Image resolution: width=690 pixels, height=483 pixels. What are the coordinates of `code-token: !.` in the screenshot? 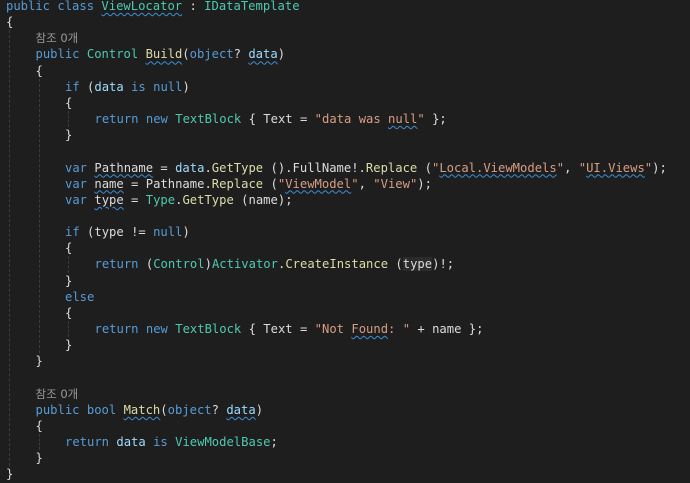 It's located at (358, 167).